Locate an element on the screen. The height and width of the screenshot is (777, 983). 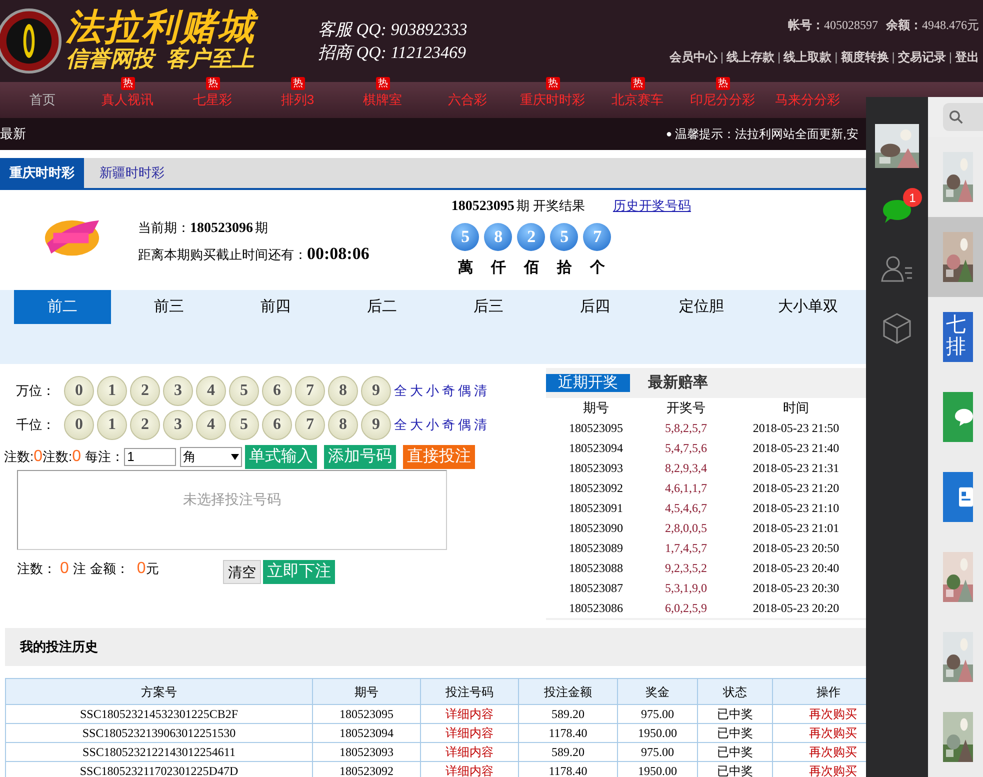
nav-item: 首页 is located at coordinates (43, 100).